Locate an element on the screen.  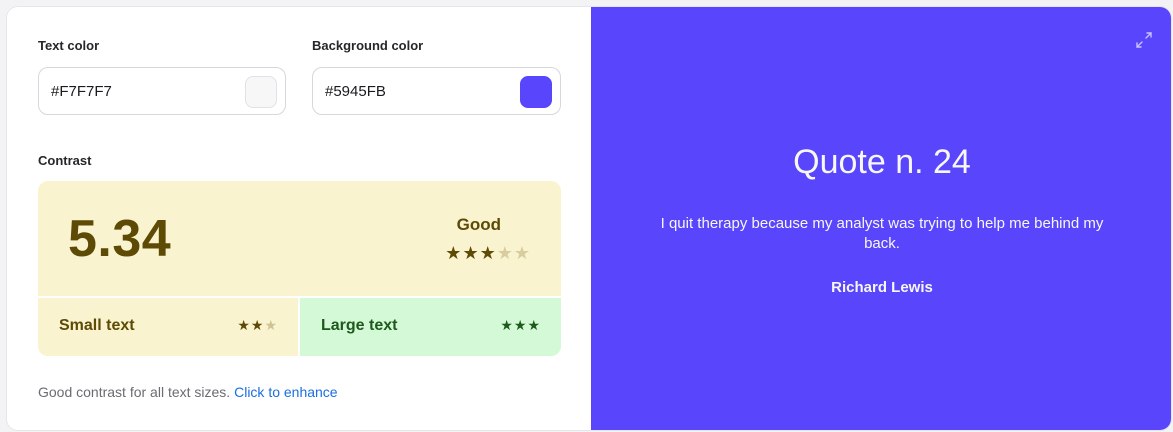
background-color-label: Background color is located at coordinates (368, 45).